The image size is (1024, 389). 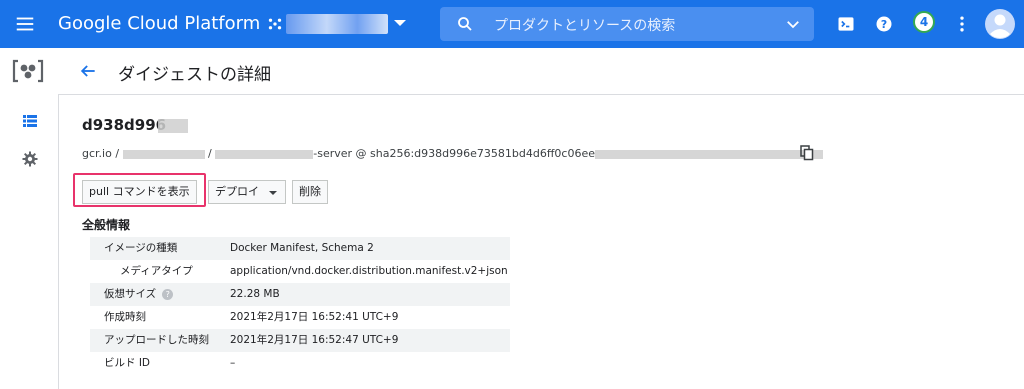 I want to click on copy-icon, so click(x=807, y=153).